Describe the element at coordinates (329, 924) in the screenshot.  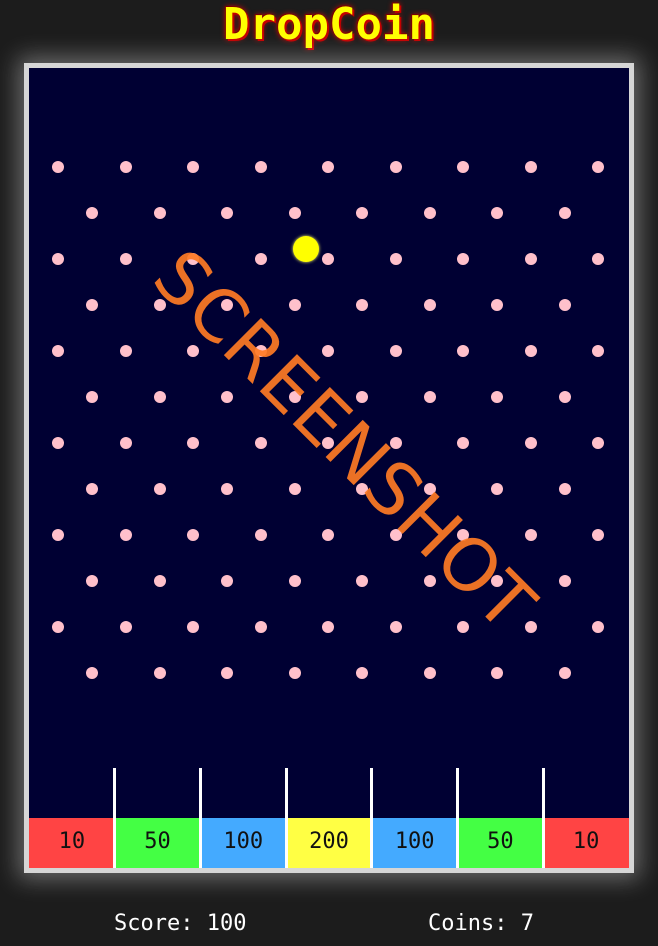
I see `status-bar: Score: 100 Coins: 7` at that location.